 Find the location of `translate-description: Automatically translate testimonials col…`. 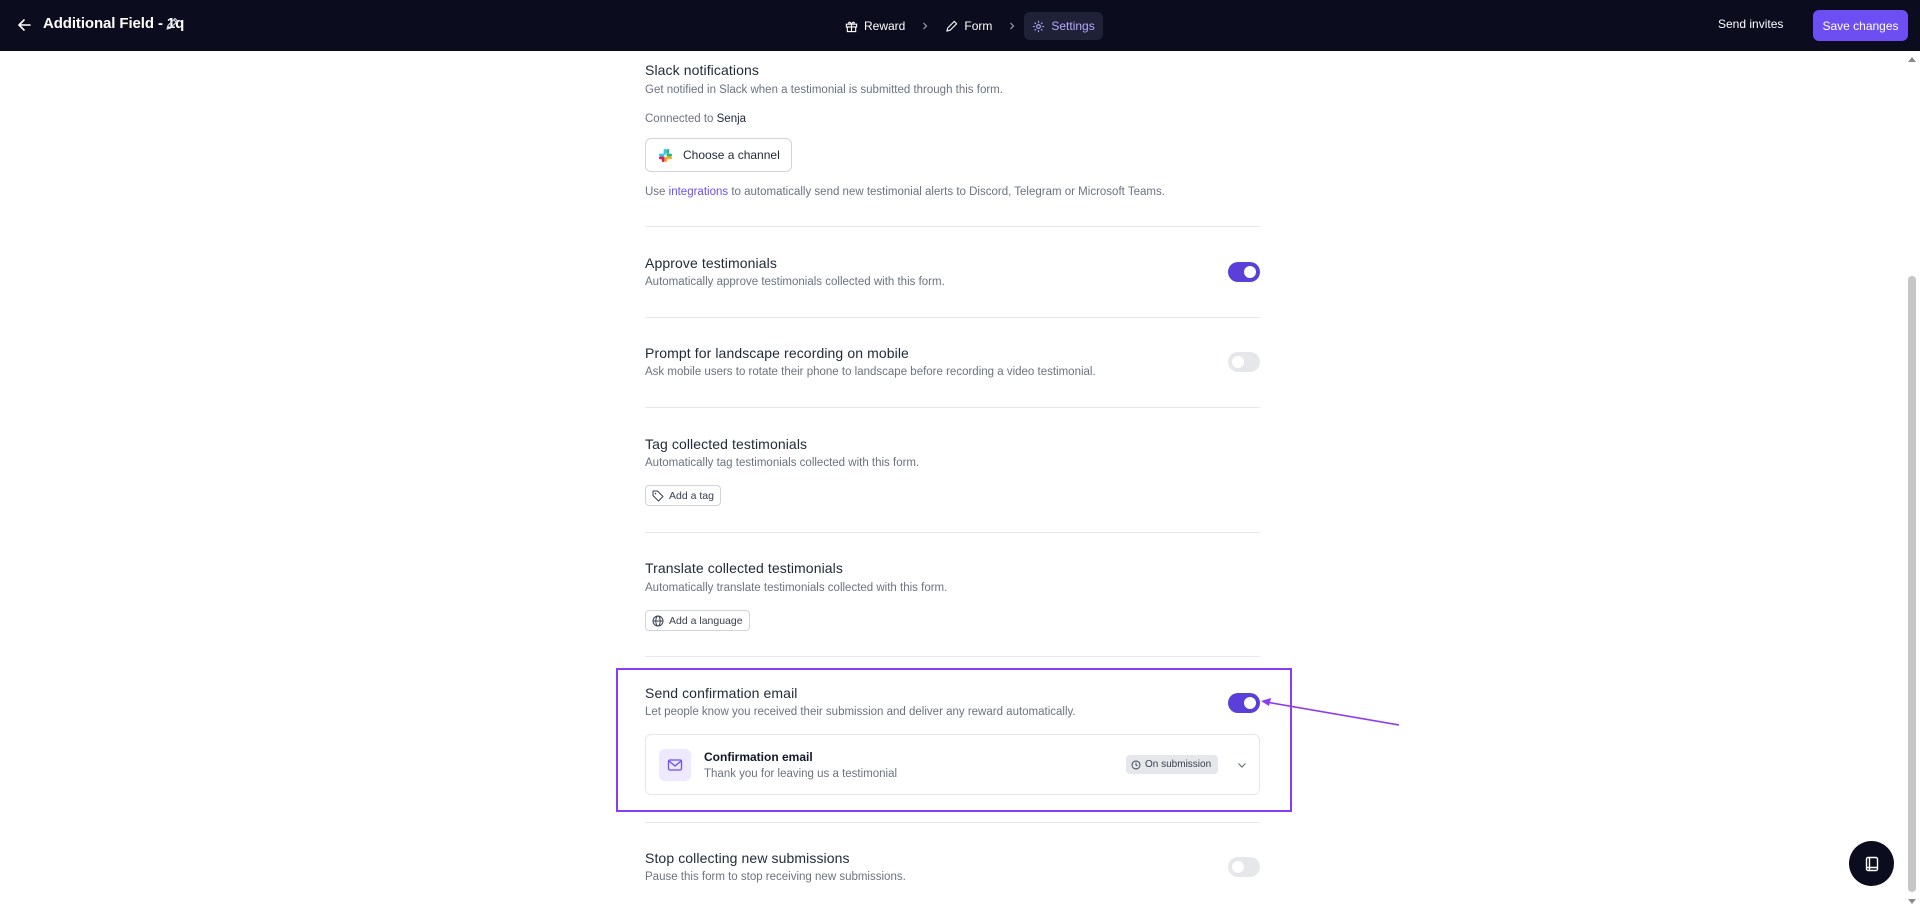

translate-description: Automatically translate testimonials col… is located at coordinates (796, 588).